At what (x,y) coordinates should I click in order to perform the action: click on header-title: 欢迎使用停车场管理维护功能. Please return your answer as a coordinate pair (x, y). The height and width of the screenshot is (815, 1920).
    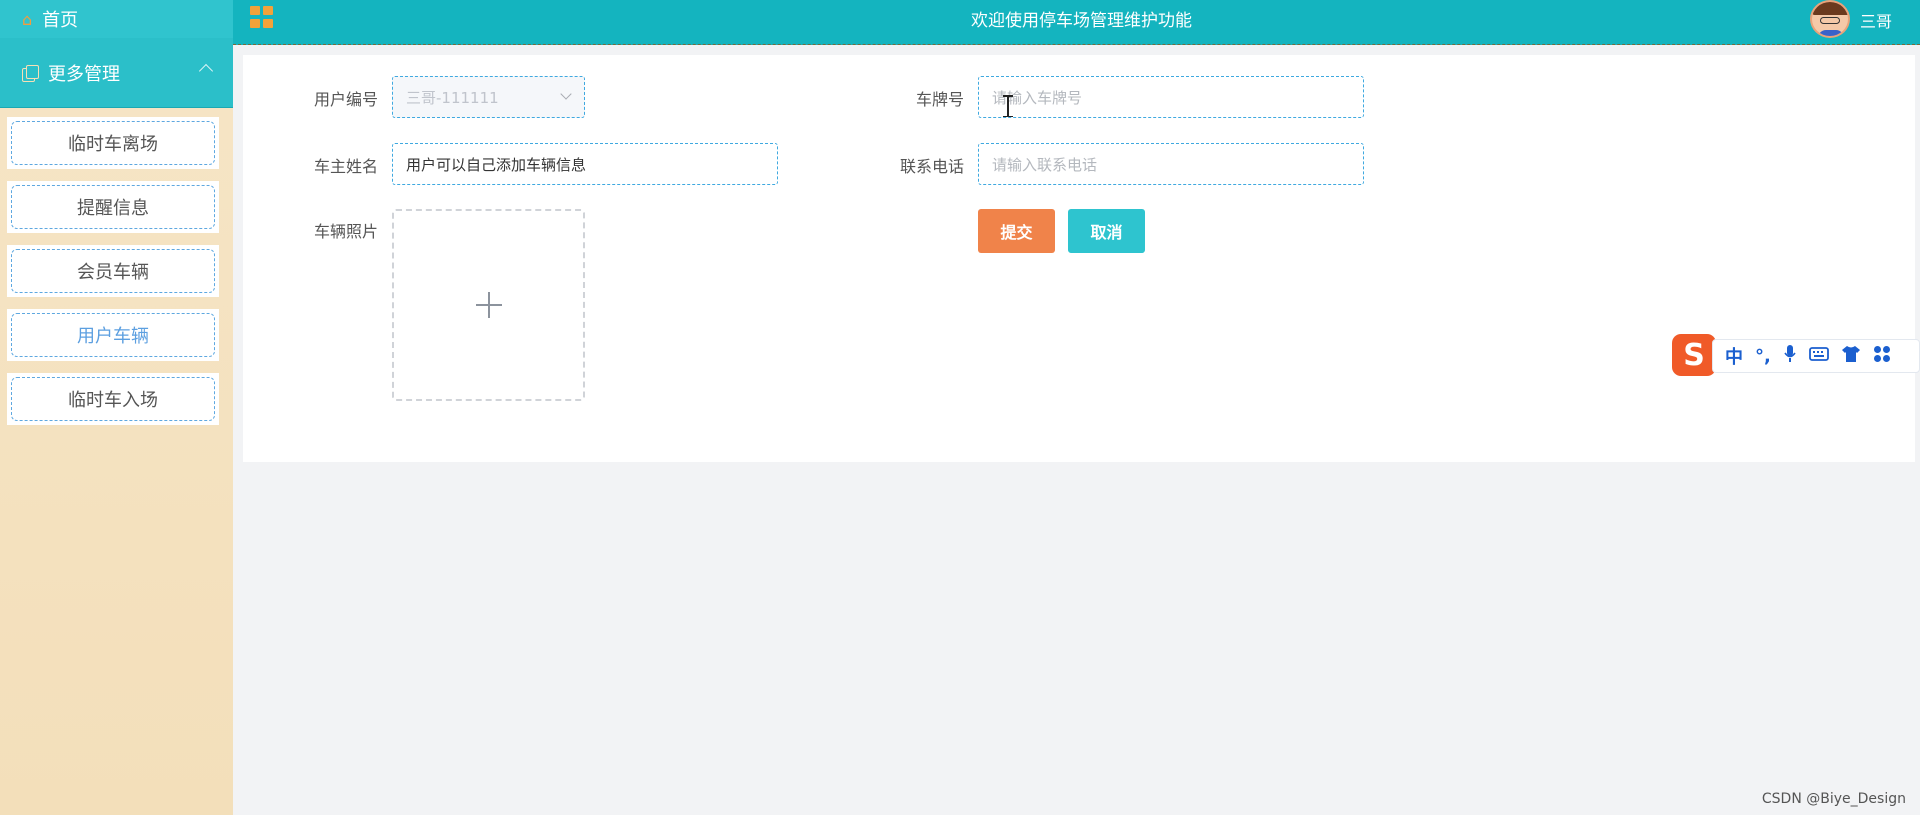
    Looking at the image, I should click on (1081, 21).